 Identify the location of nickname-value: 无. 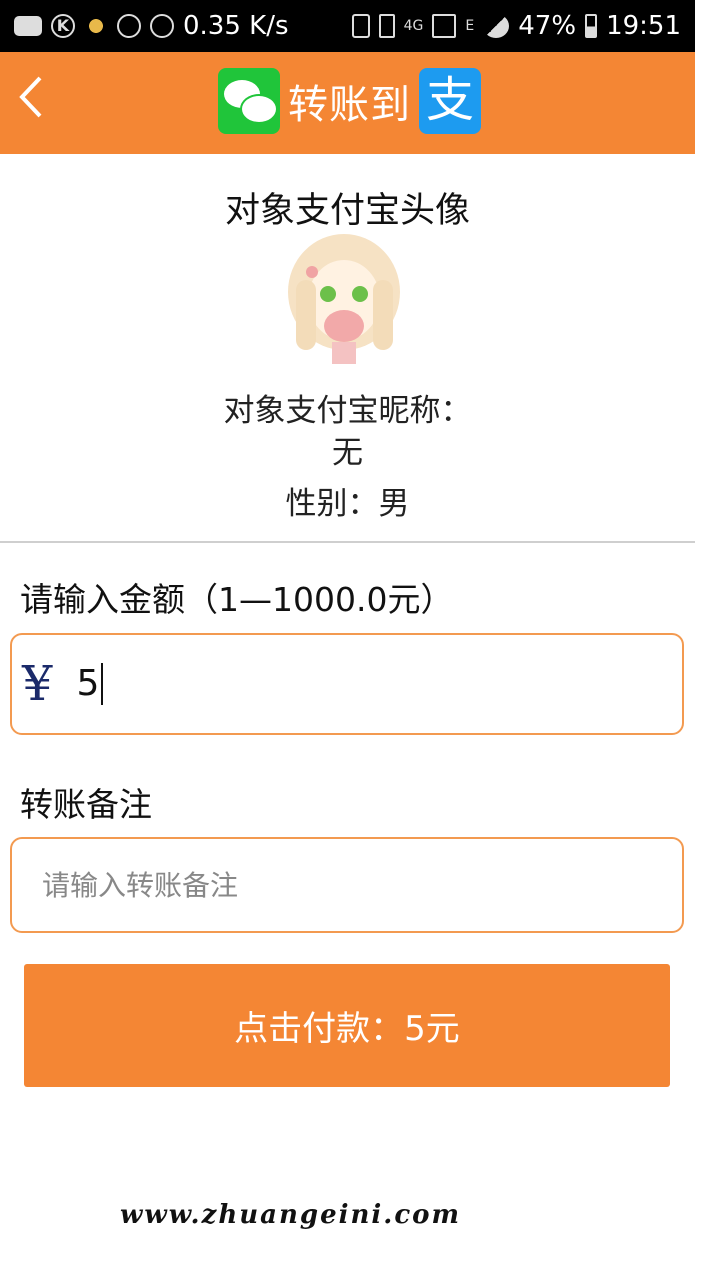
(347, 453).